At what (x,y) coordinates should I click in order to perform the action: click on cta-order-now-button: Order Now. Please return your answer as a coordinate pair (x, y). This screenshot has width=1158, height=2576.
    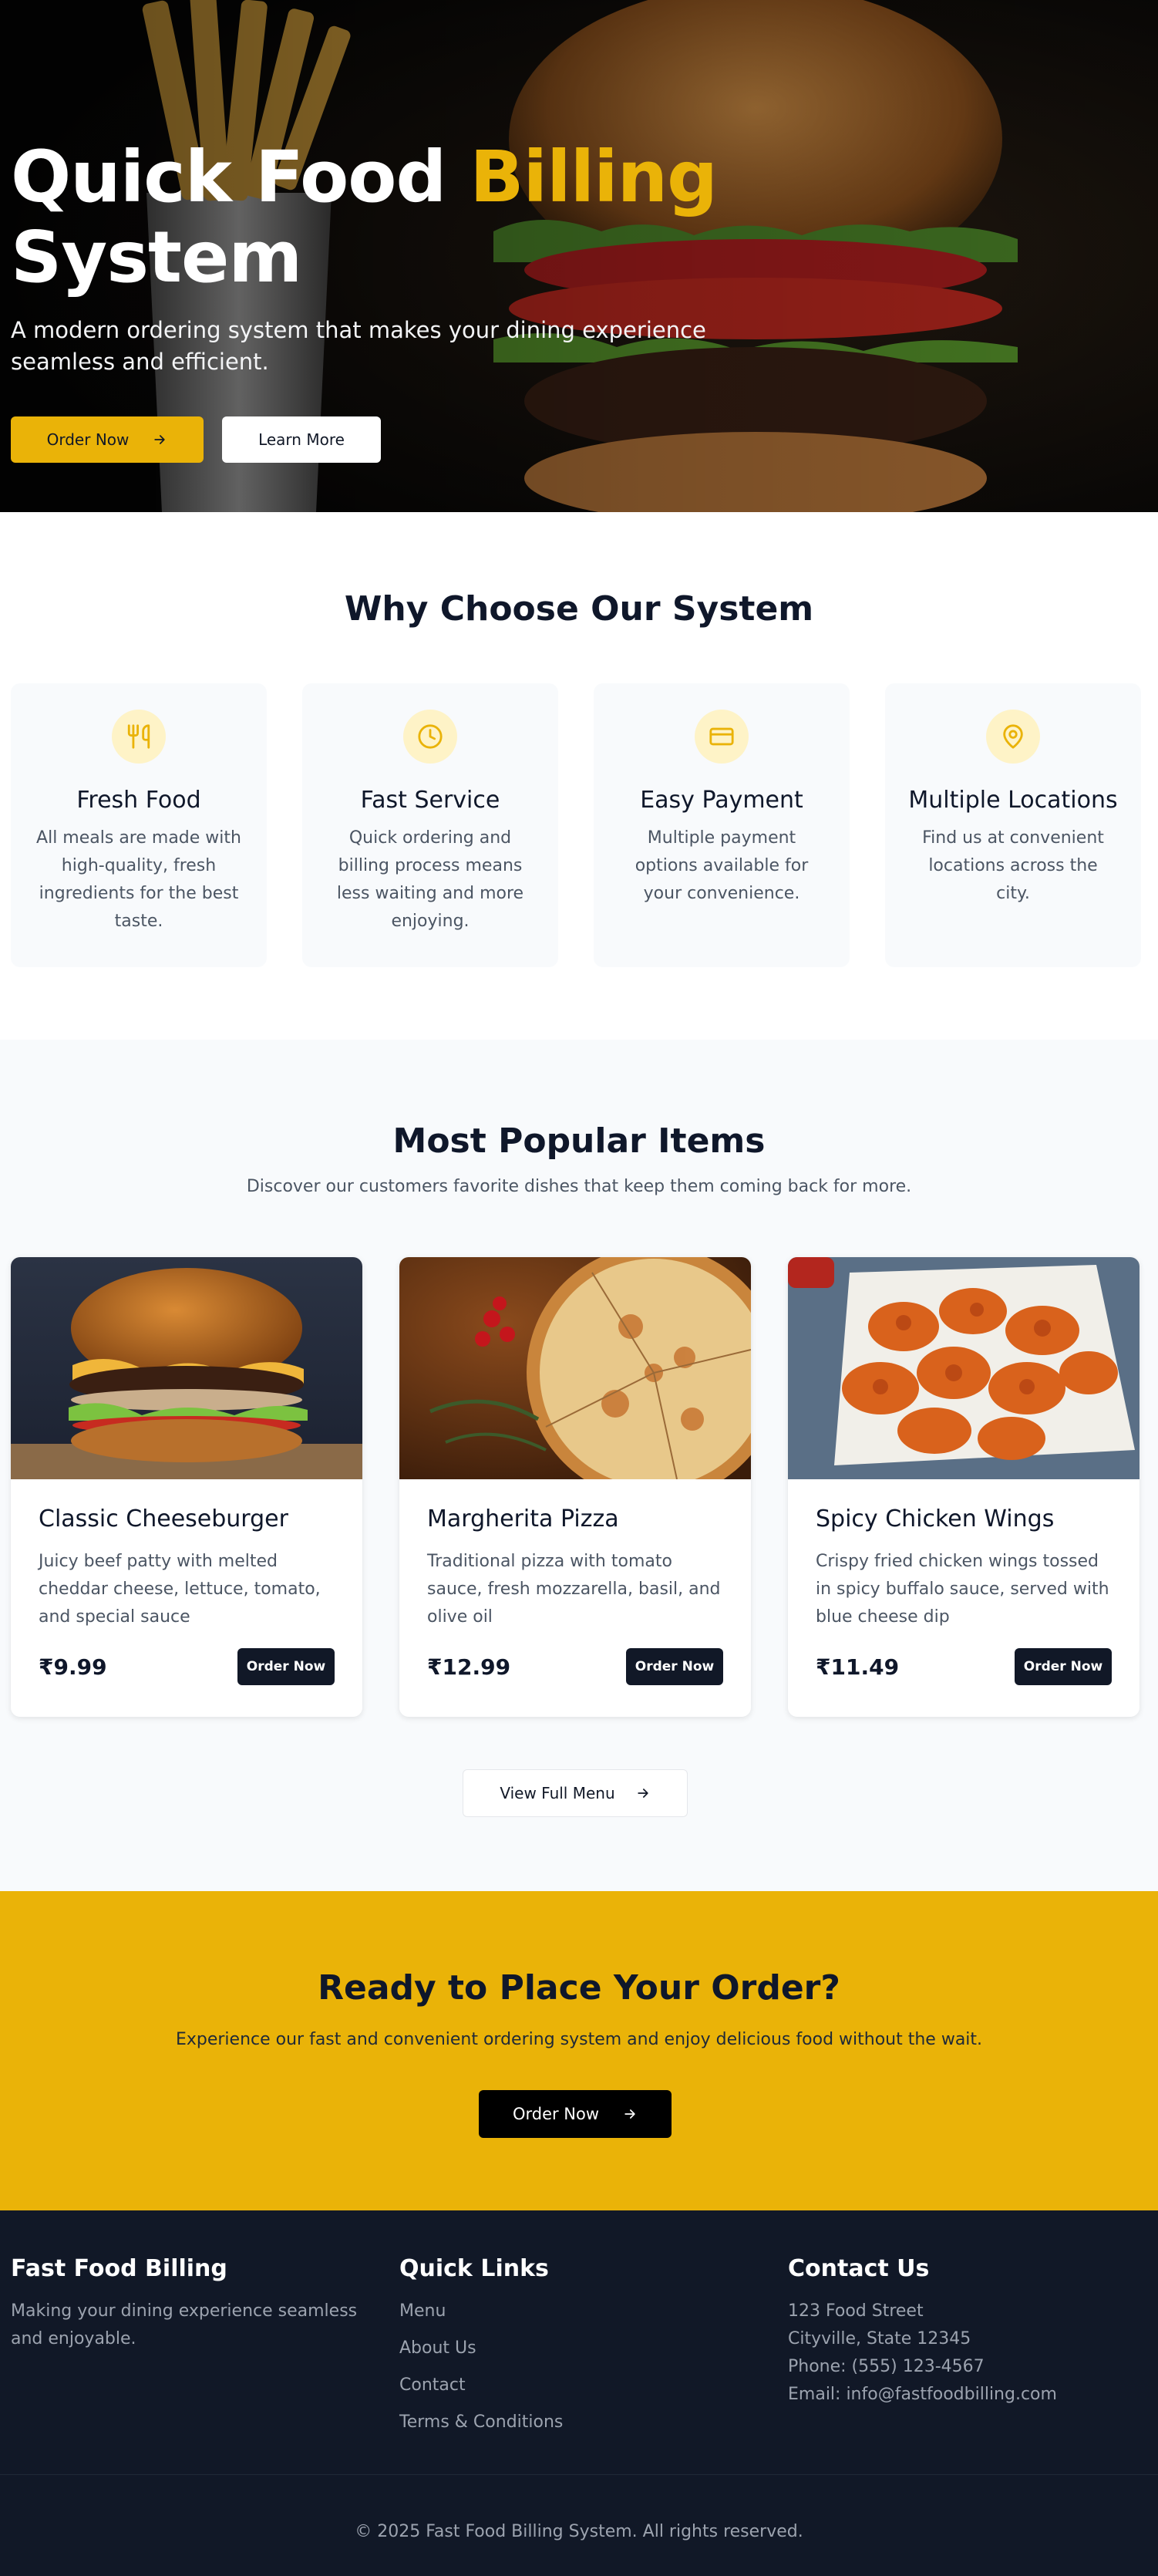
    Looking at the image, I should click on (576, 2114).